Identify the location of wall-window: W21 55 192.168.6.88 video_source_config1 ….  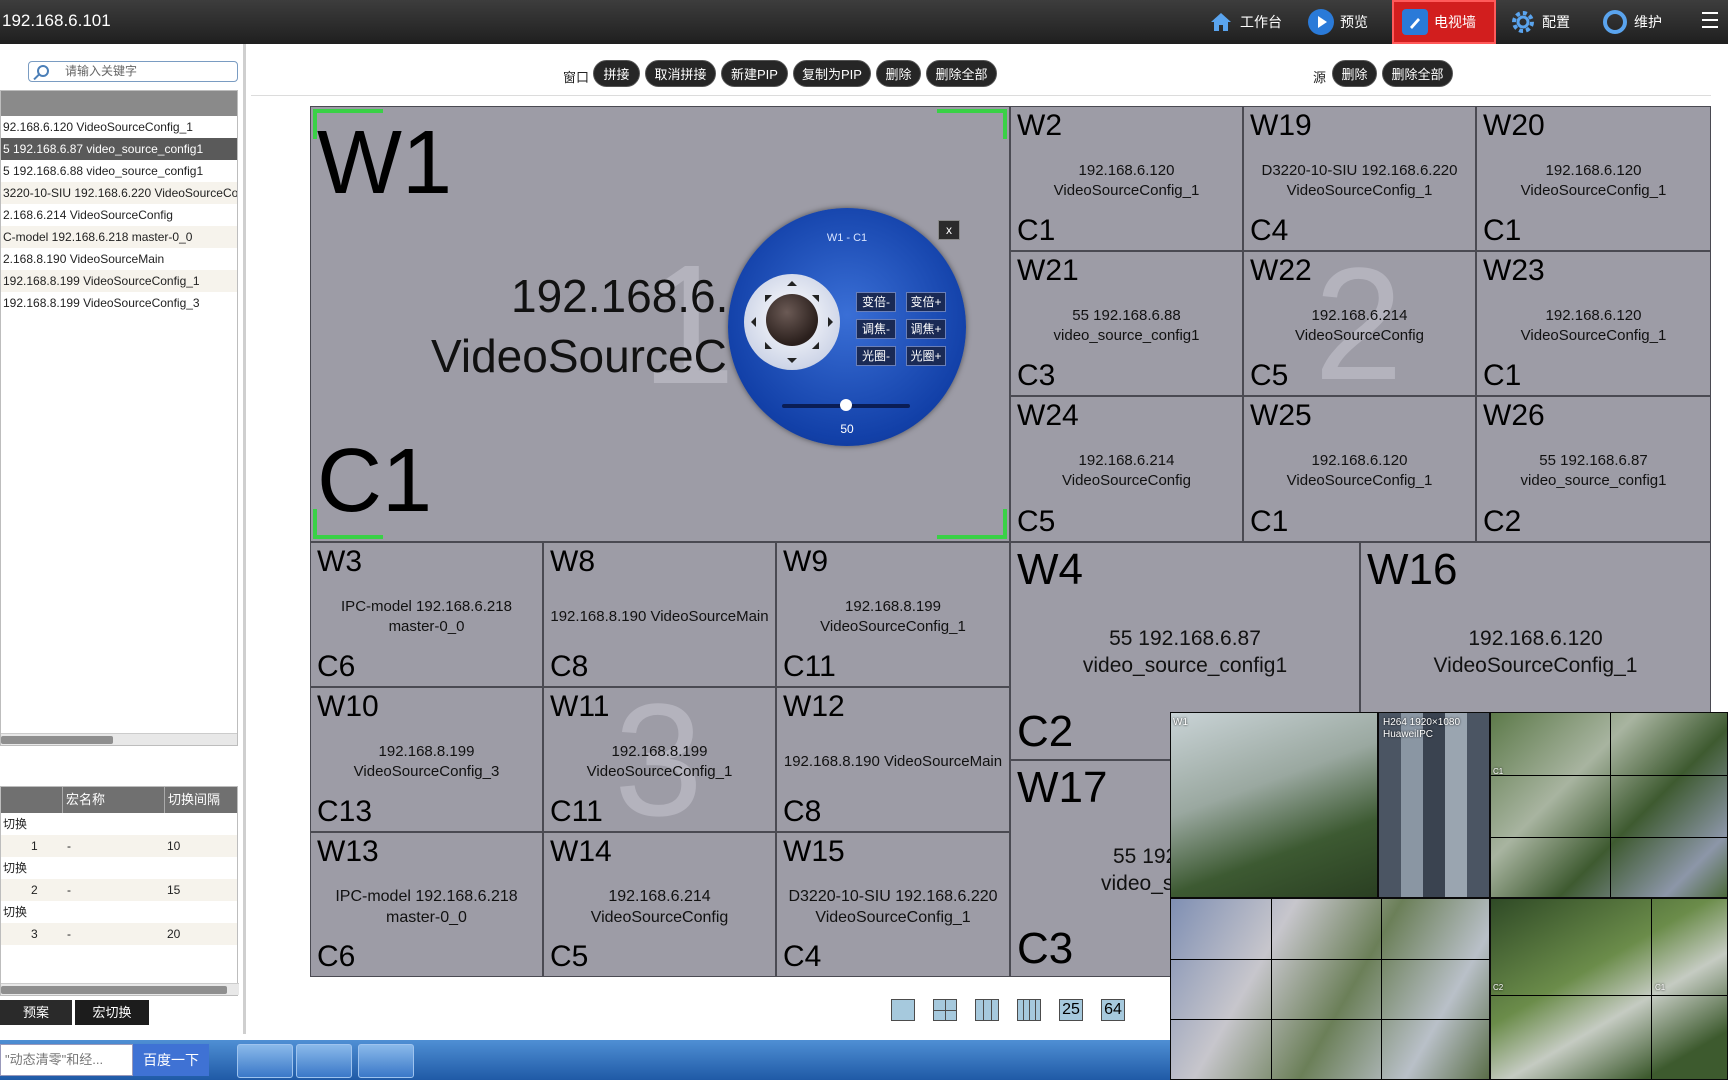
(1126, 323).